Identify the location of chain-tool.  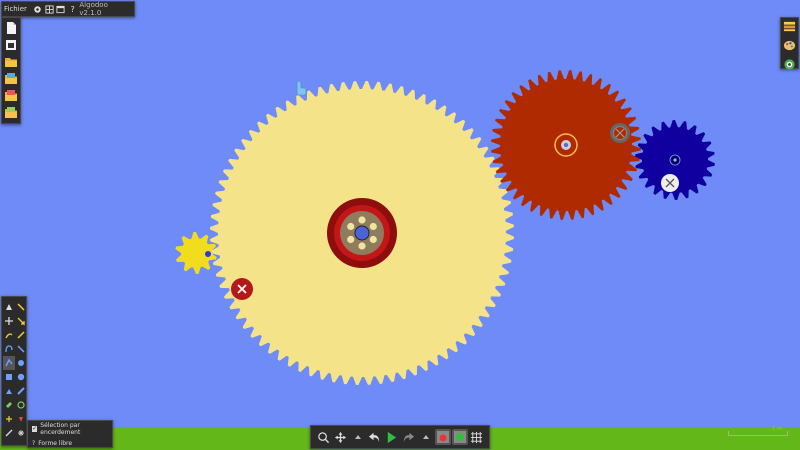
(9, 391).